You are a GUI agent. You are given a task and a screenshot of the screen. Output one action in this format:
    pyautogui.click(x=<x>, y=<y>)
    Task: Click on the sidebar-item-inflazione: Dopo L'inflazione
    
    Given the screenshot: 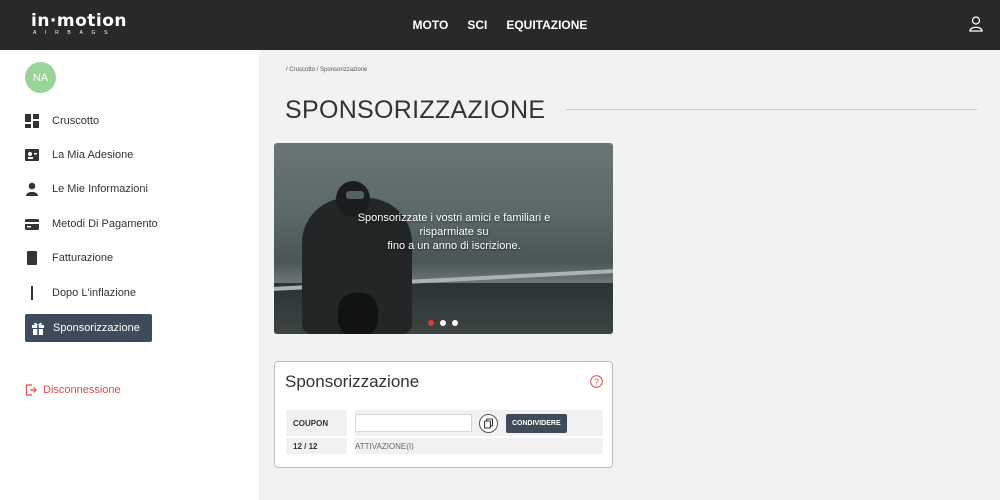 What is the action you would take?
    pyautogui.click(x=125, y=293)
    